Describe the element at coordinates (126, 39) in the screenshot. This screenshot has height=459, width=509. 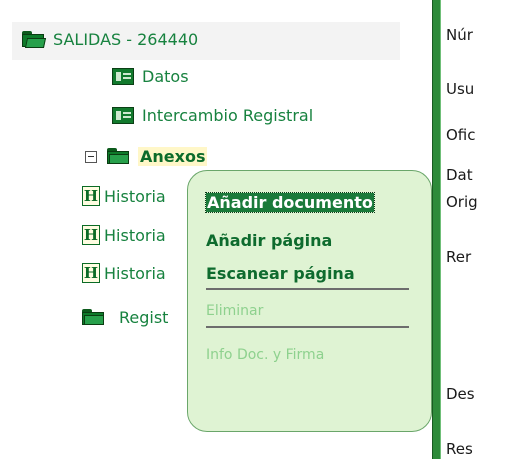
I see `tree-node-label: SALIDAS - 264440` at that location.